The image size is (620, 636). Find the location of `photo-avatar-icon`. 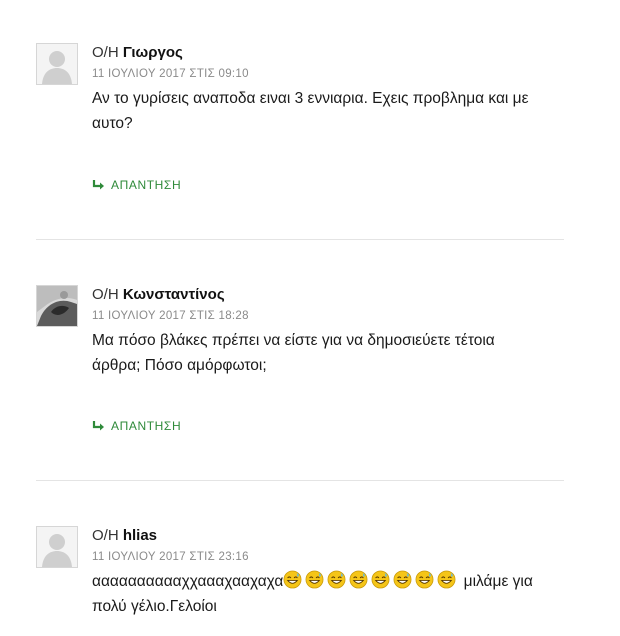

photo-avatar-icon is located at coordinates (57, 306).